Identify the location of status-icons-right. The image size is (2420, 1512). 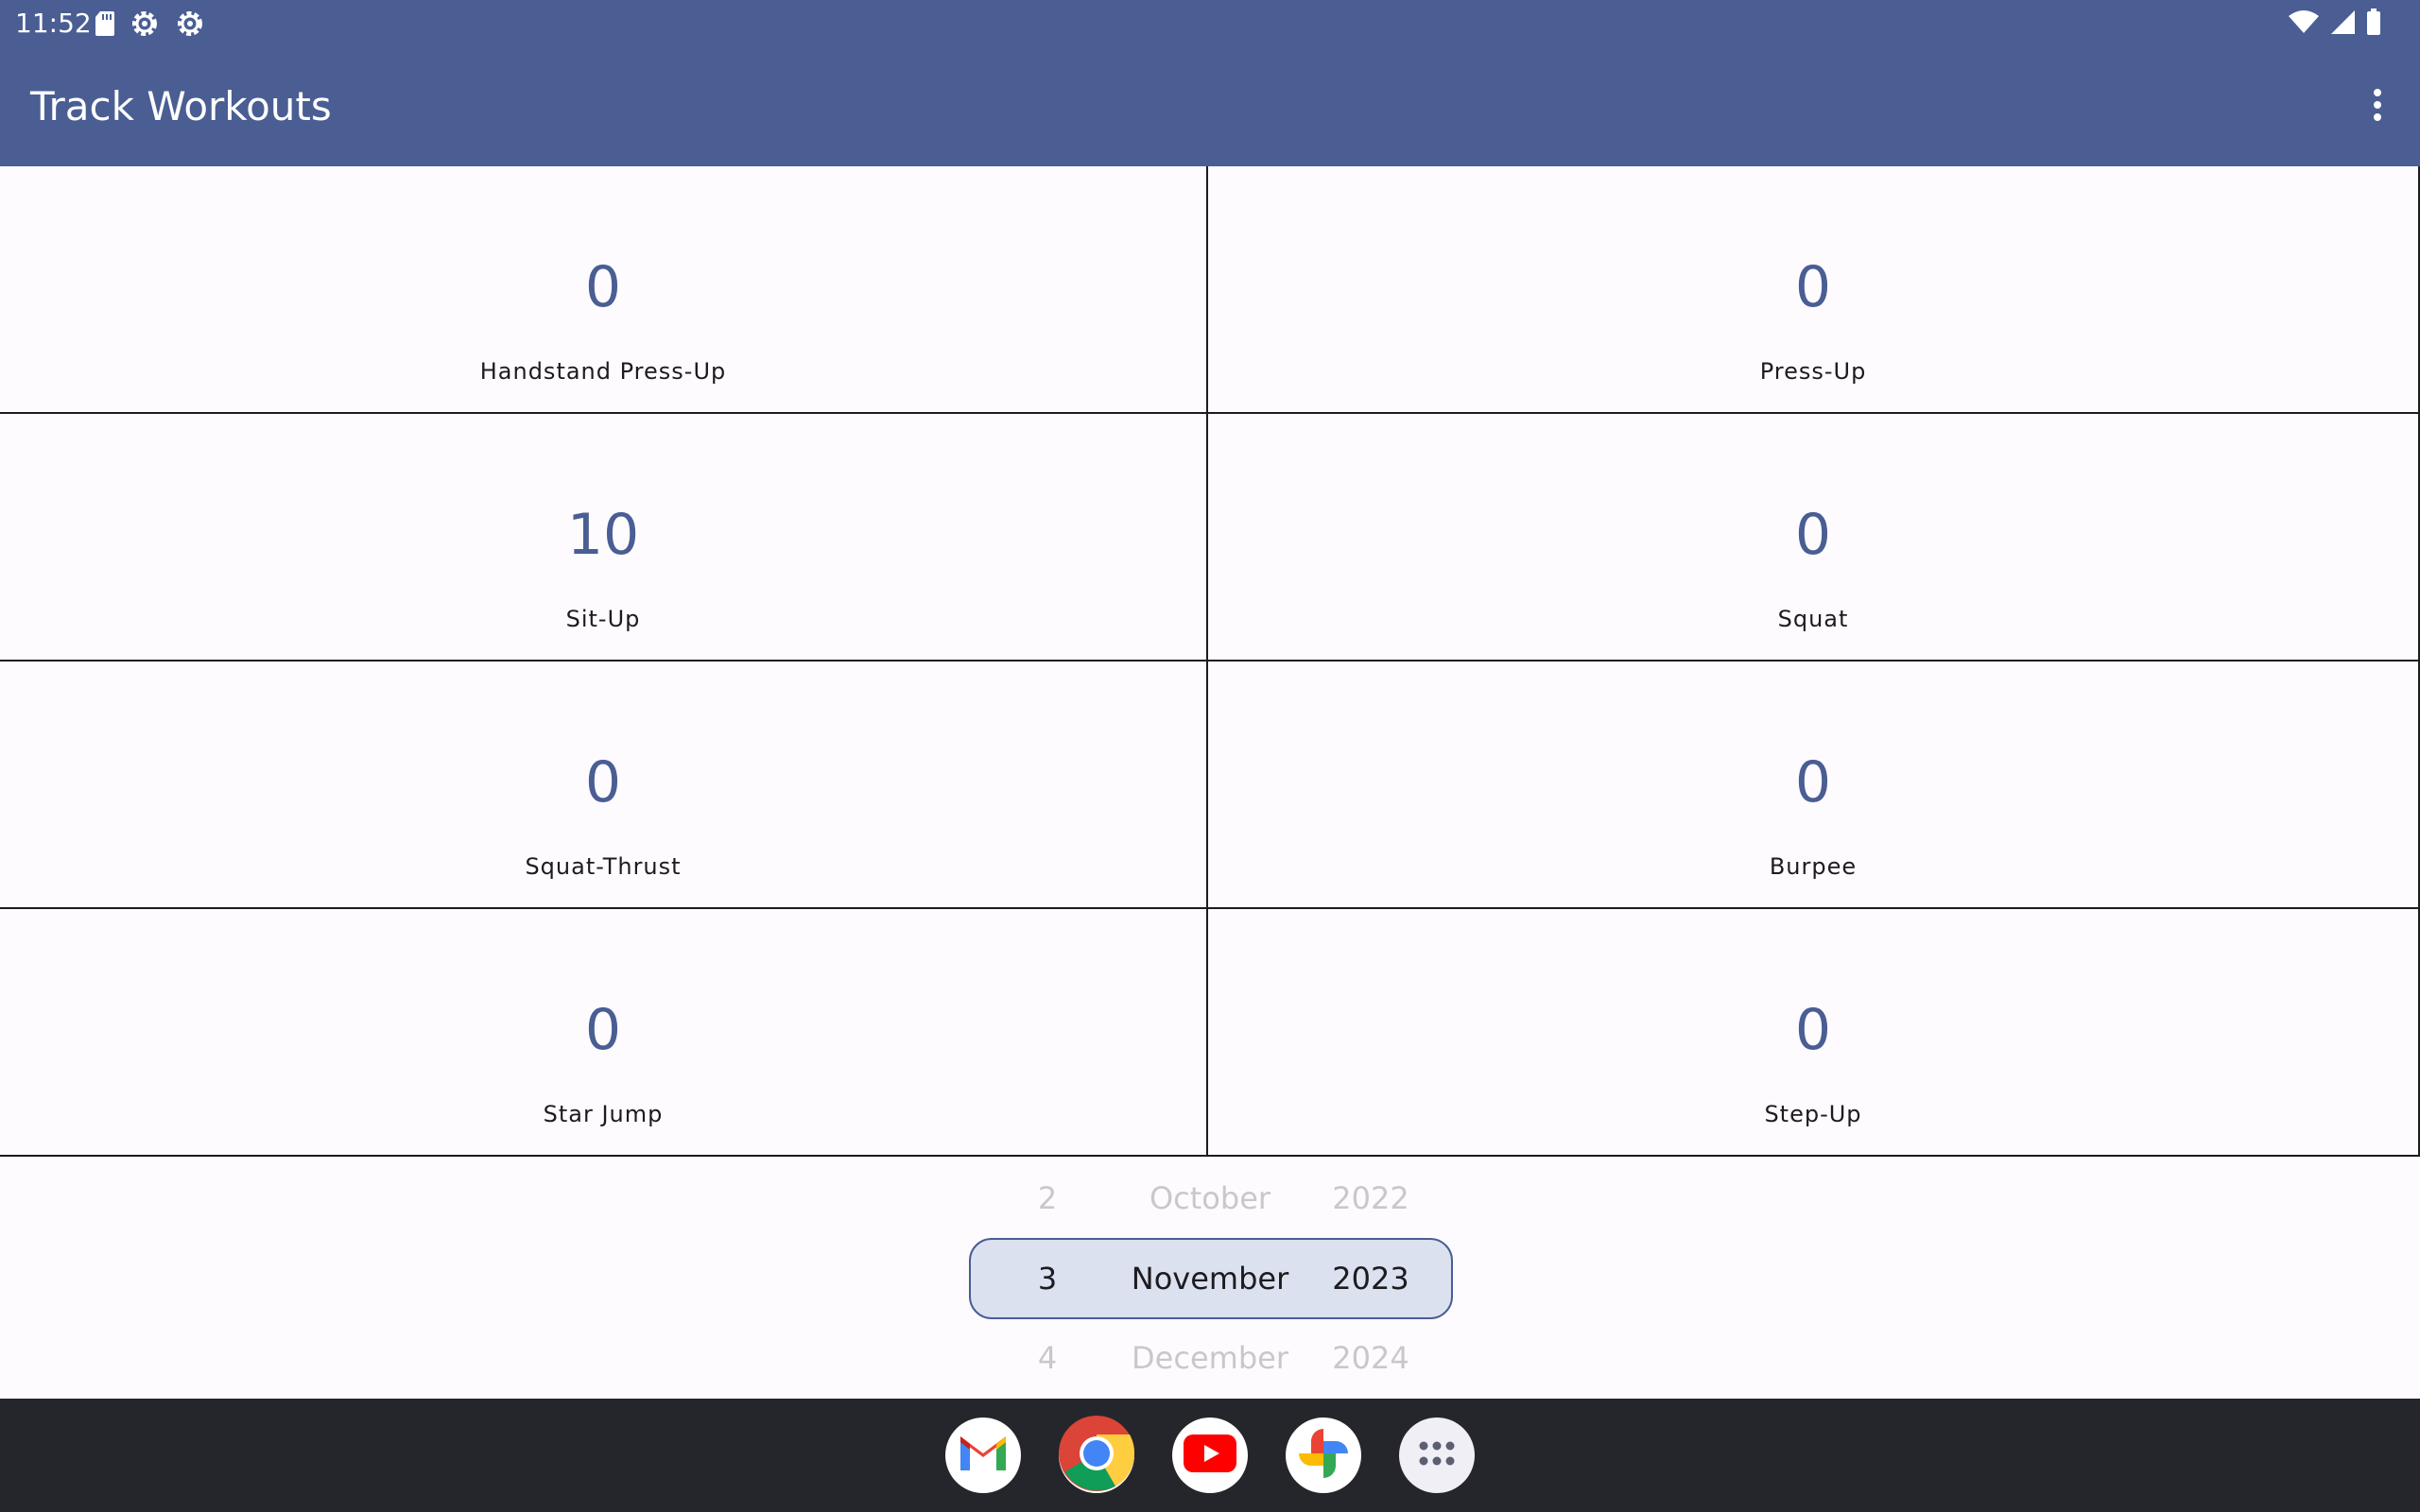
(2335, 24).